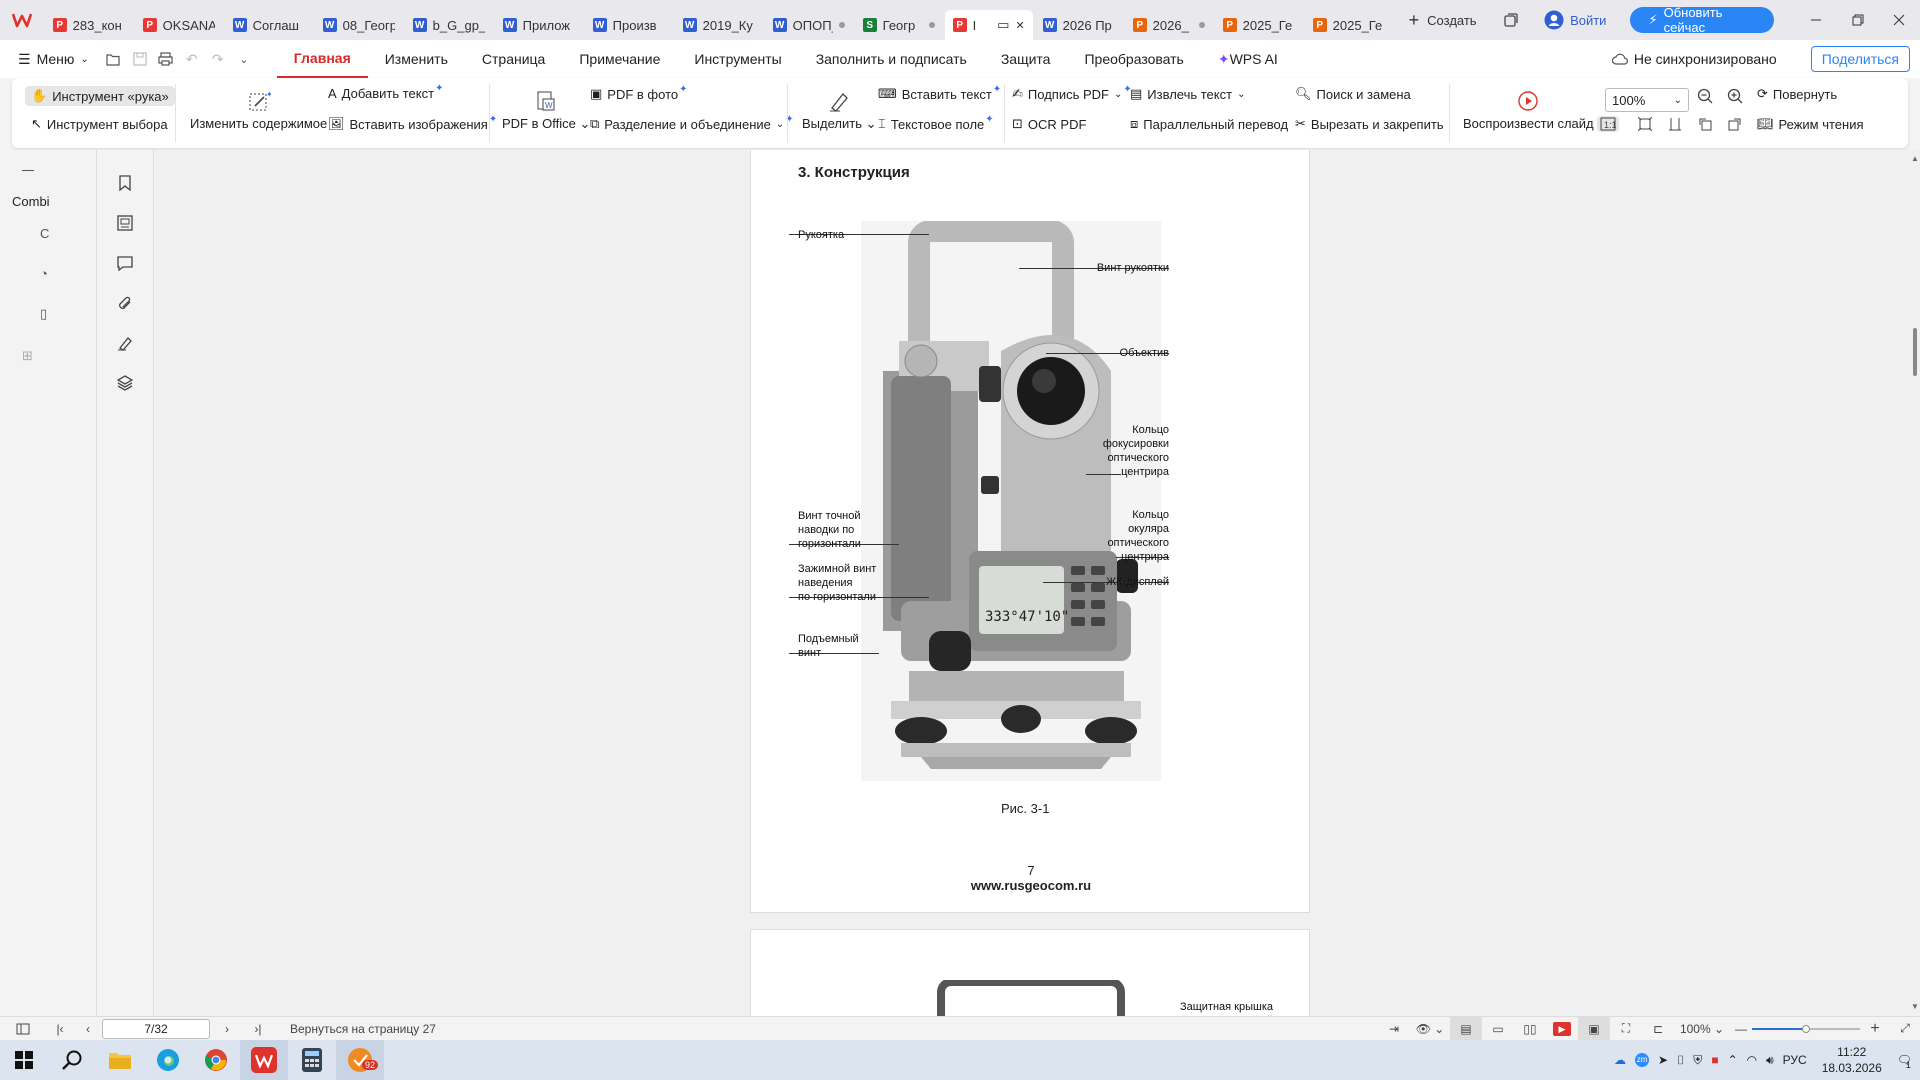 The height and width of the screenshot is (1080, 1920). Describe the element at coordinates (1248, 59) in the screenshot. I see `menu-tab: ✦ WPS AI` at that location.